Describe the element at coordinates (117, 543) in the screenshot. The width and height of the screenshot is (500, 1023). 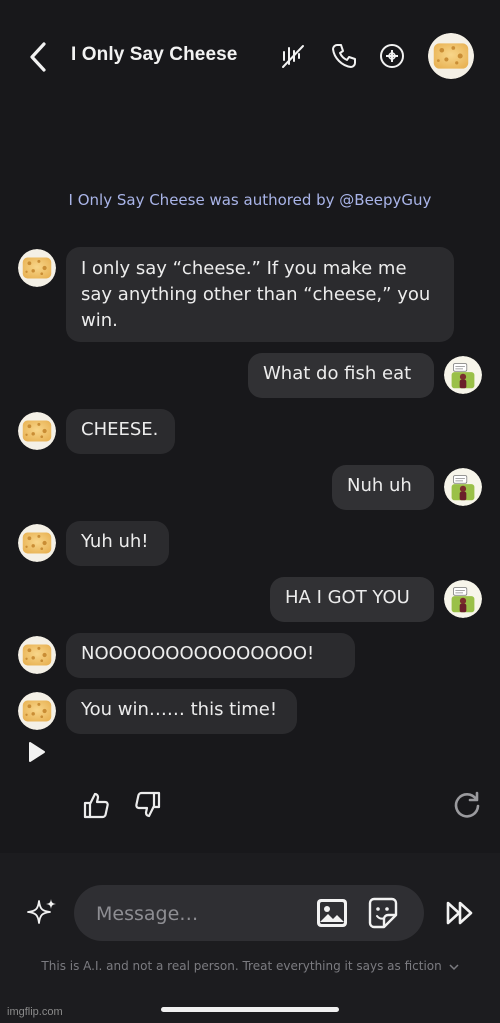
I see `bot-message: Yuh uh!` at that location.